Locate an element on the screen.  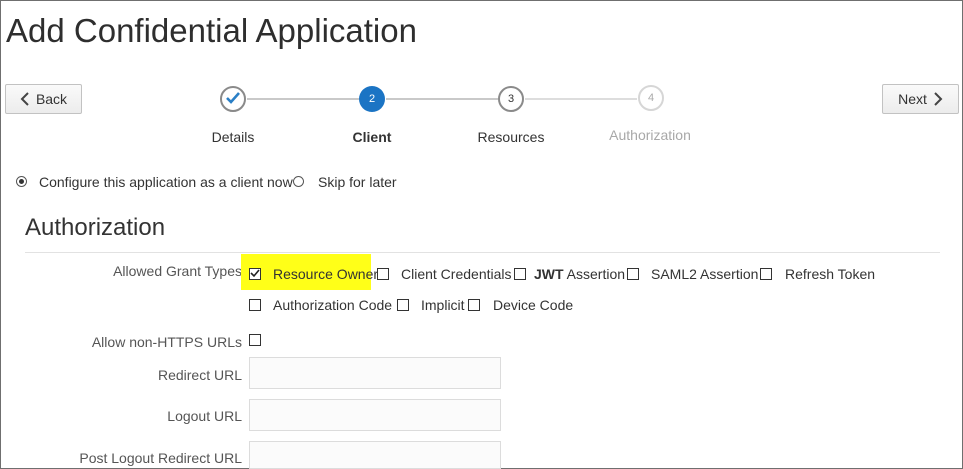
authorization-section-title: Authorization is located at coordinates (95, 227).